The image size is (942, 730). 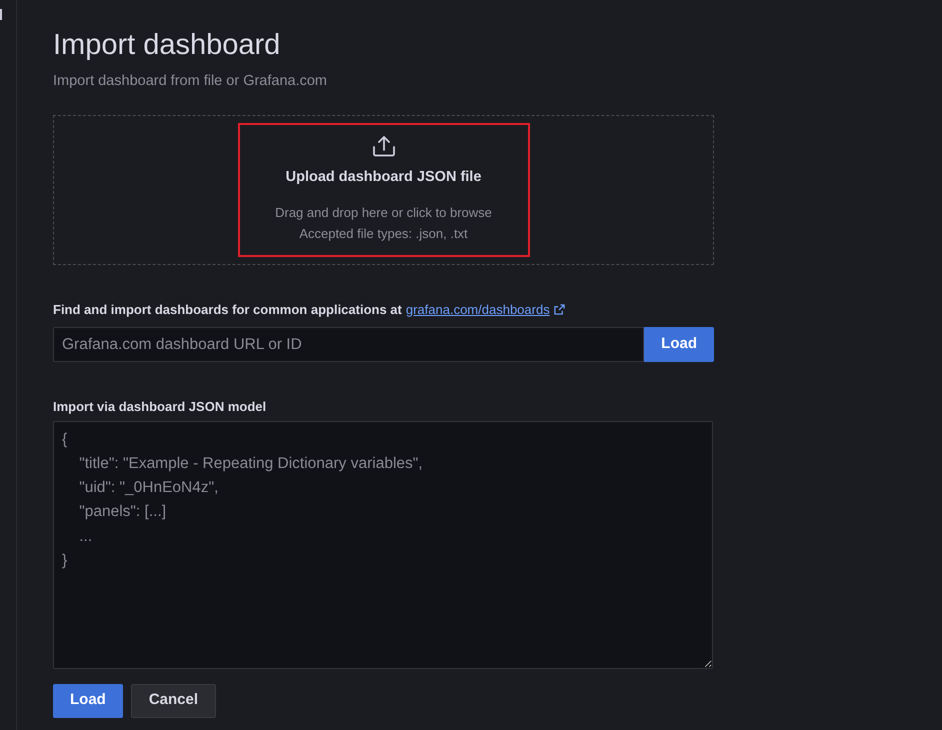 What do you see at coordinates (384, 177) in the screenshot?
I see `upload-title: Upload dashboard JSON file` at bounding box center [384, 177].